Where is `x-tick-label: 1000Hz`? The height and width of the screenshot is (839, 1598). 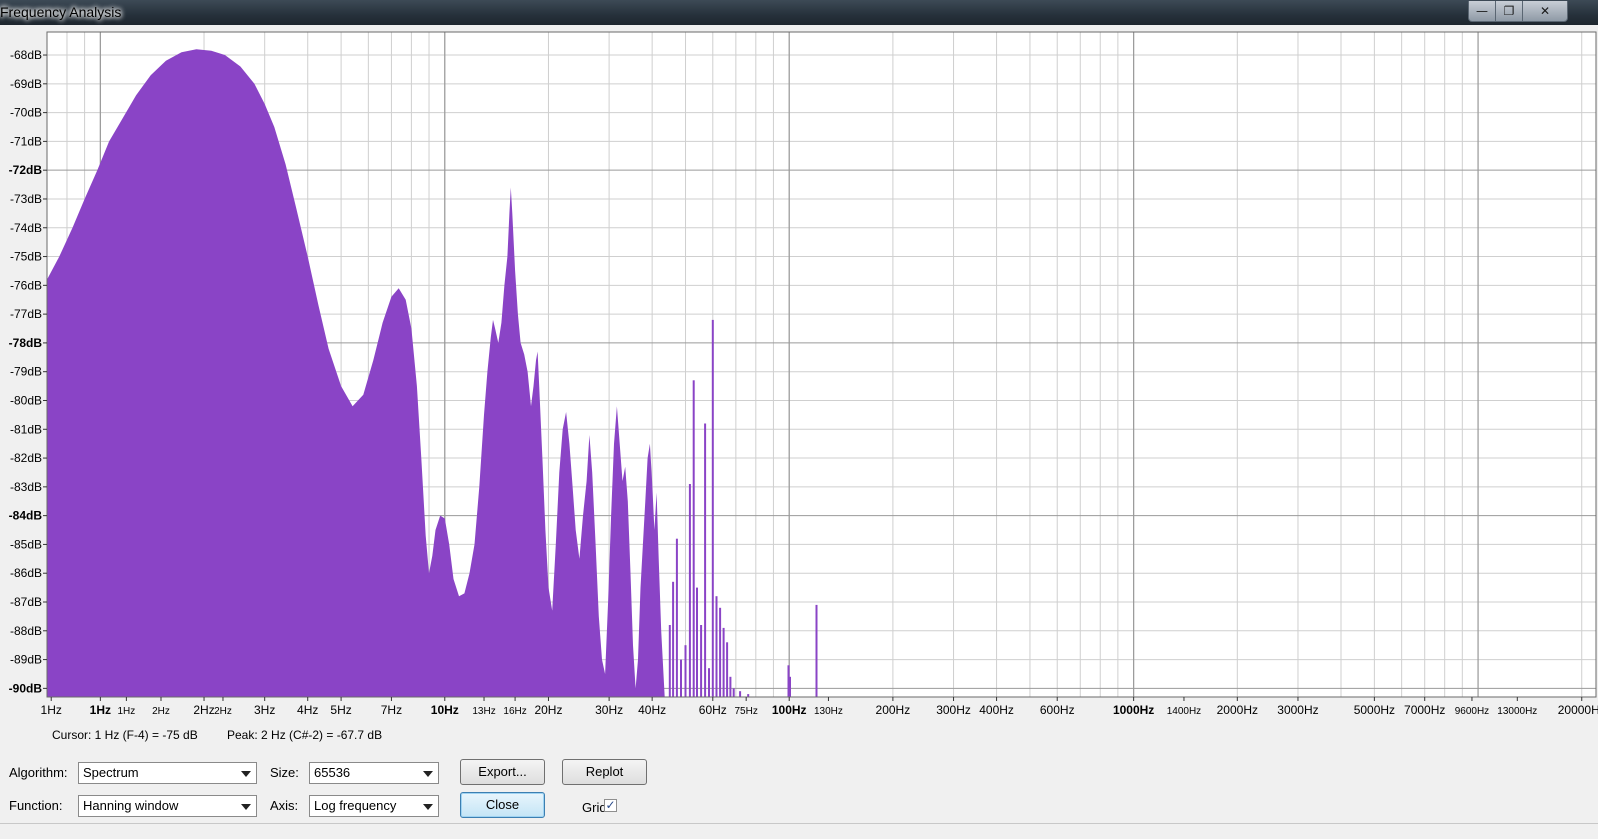 x-tick-label: 1000Hz is located at coordinates (1133, 710).